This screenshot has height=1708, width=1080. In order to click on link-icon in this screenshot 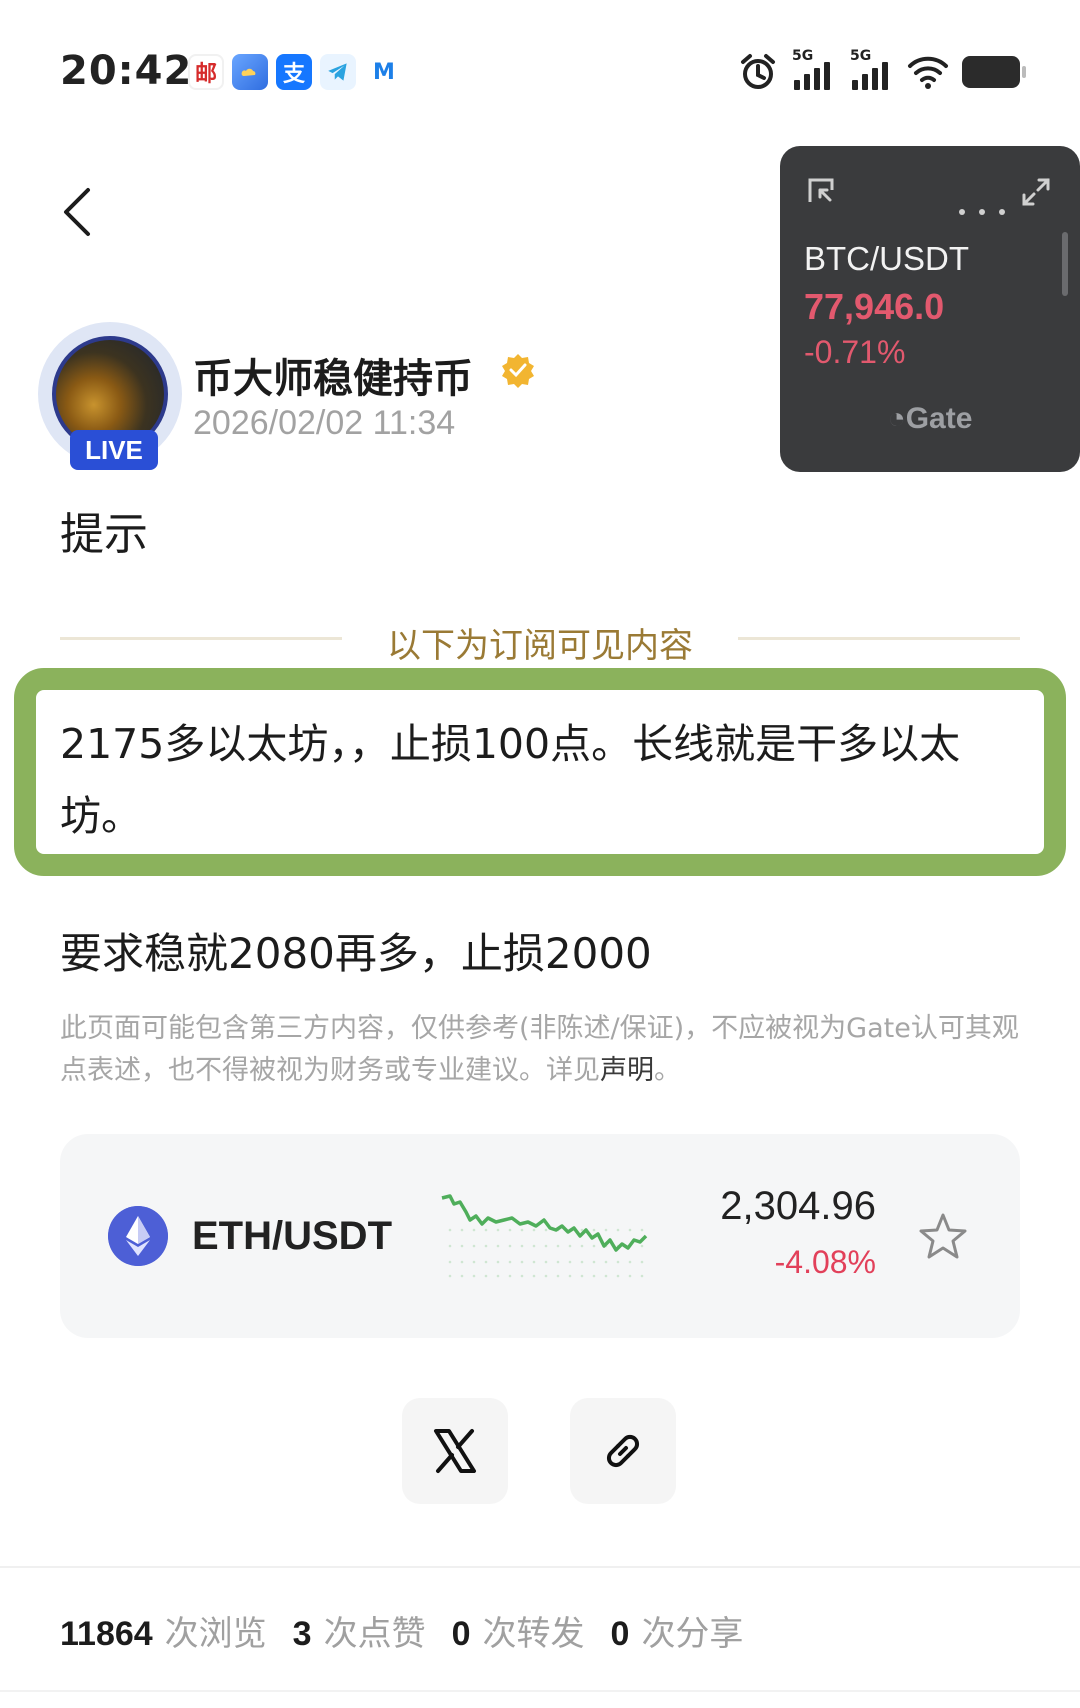, I will do `click(623, 1451)`.